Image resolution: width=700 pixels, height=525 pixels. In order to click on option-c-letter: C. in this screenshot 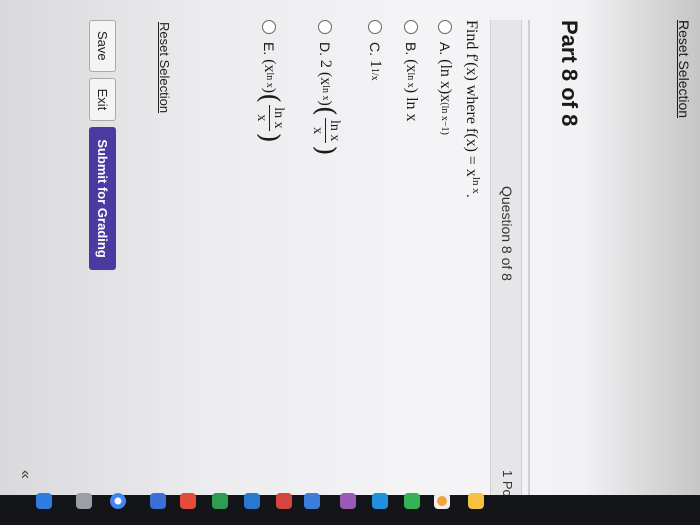, I will do `click(375, 49)`.